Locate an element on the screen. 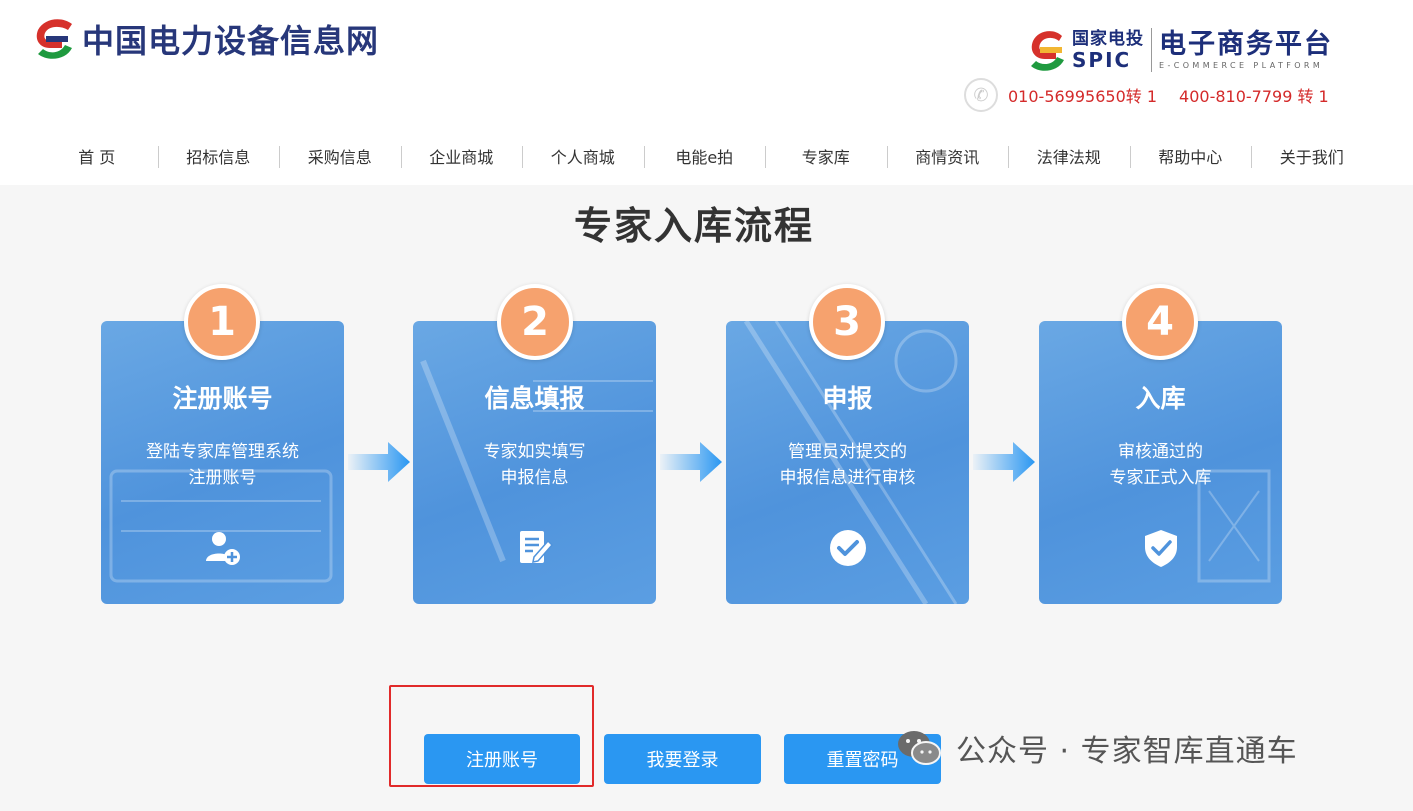 This screenshot has height=811, width=1413. step-description-line1: 管理员对提交的 is located at coordinates (847, 452).